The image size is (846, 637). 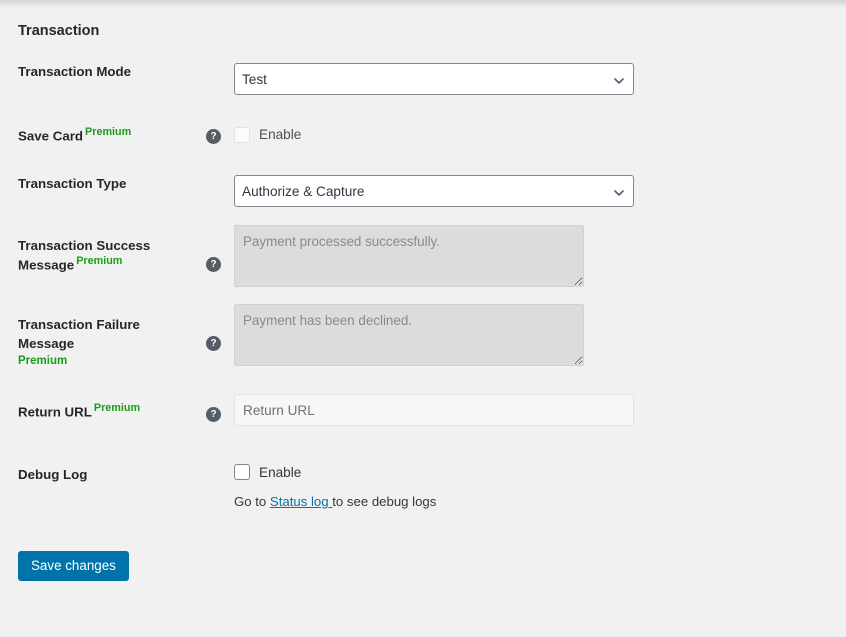 I want to click on field-return-url, so click(x=540, y=410).